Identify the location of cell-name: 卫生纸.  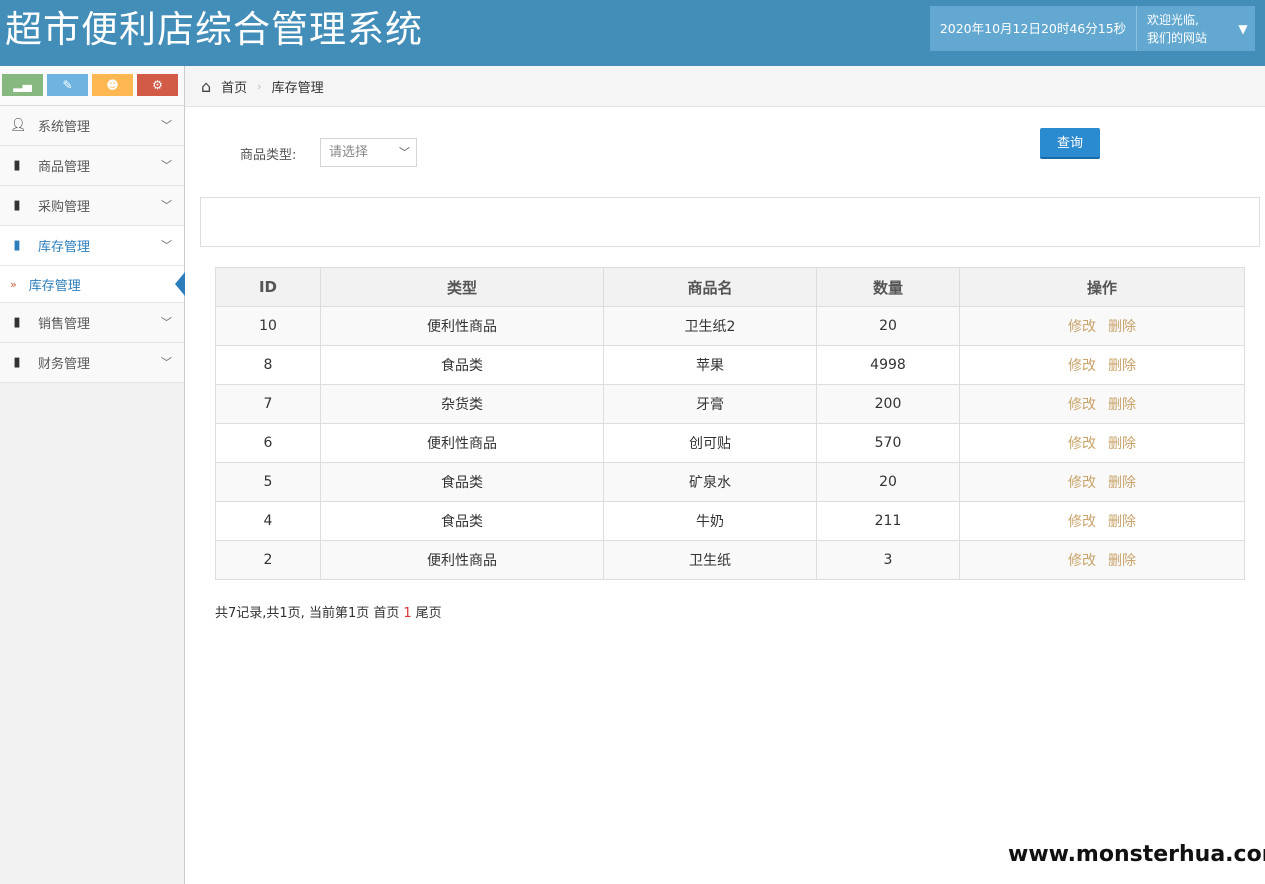
(710, 560).